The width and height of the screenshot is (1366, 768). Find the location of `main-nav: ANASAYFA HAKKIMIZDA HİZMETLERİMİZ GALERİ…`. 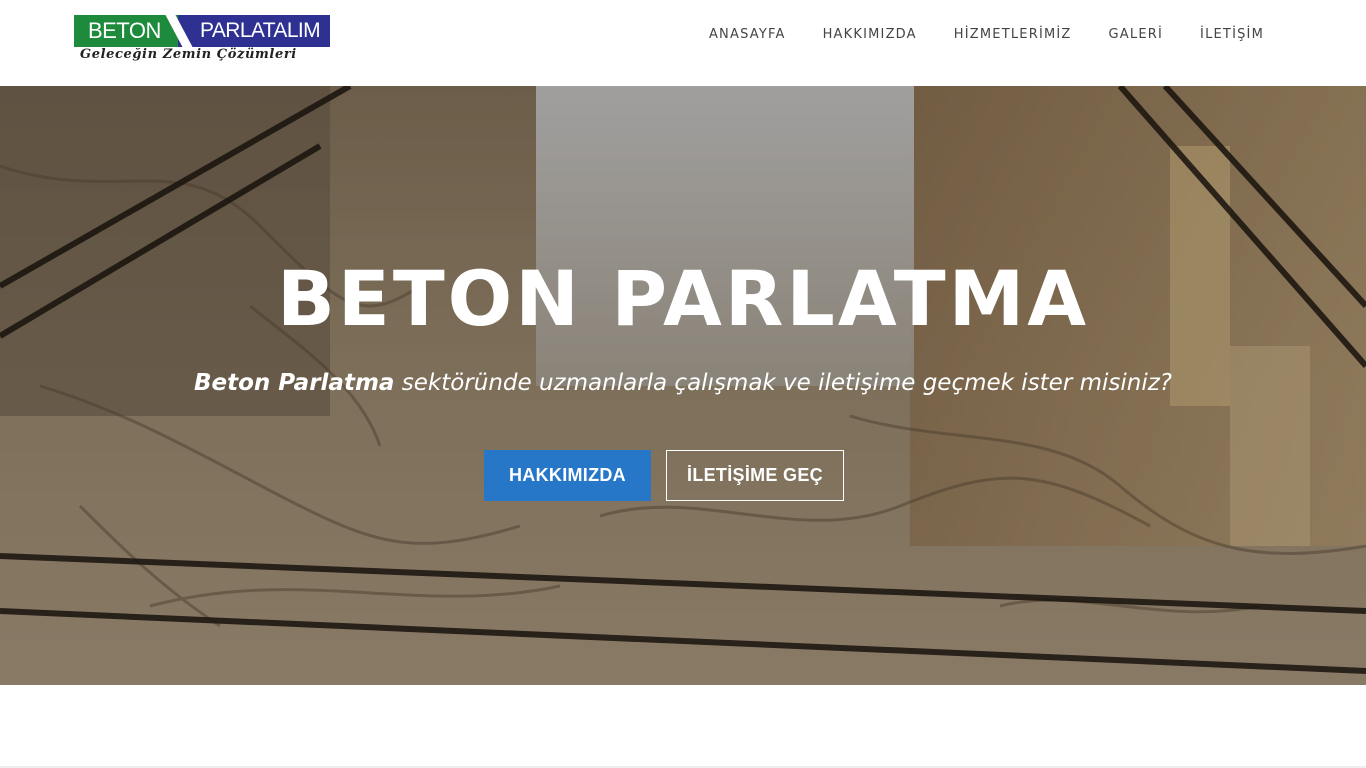

main-nav: ANASAYFA HAKKIMIZDA HİZMETLERİMİZ GALERİ… is located at coordinates (968, 34).